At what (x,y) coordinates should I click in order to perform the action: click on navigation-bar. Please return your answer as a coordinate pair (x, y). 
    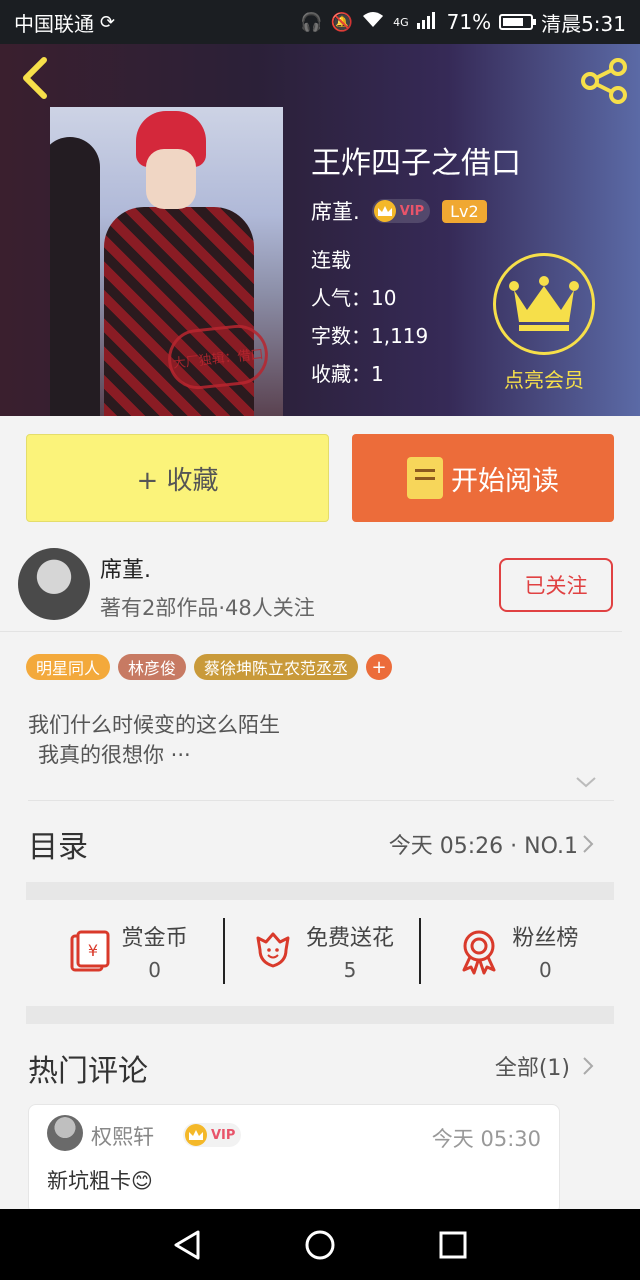
    Looking at the image, I should click on (320, 1244).